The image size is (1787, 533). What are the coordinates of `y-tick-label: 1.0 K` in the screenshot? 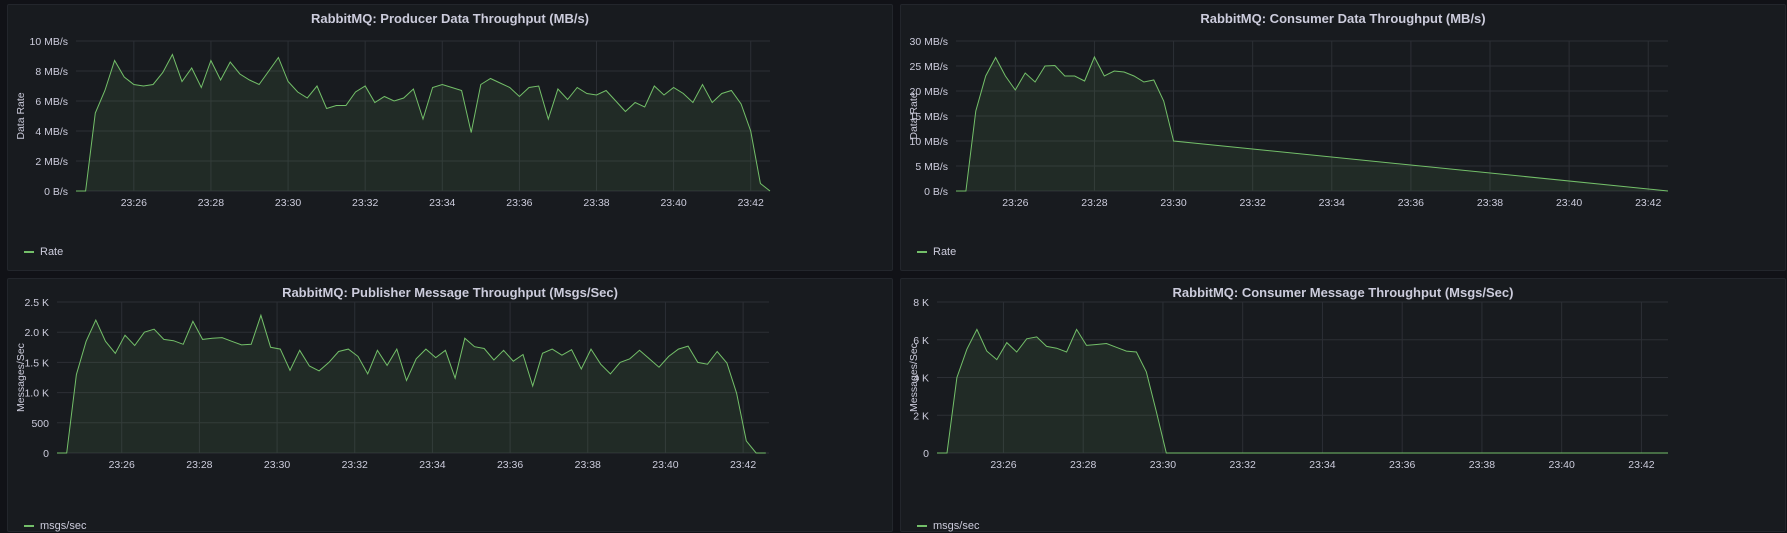 It's located at (36, 394).